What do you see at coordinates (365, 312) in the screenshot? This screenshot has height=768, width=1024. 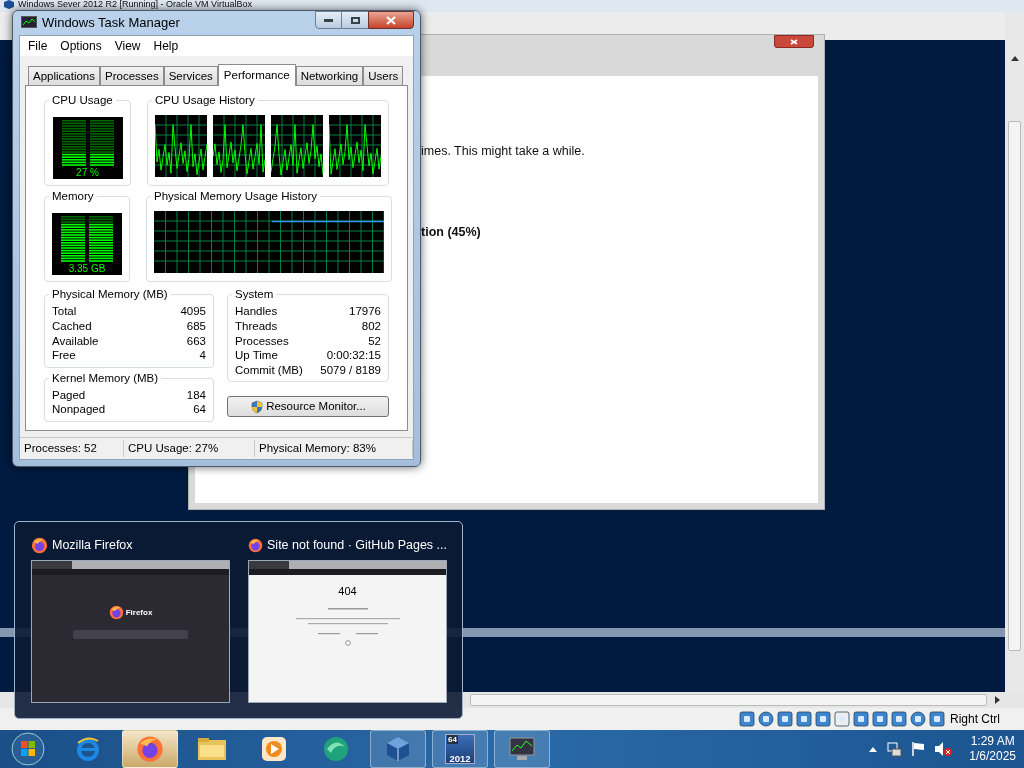 I see `stat-value: 17976` at bounding box center [365, 312].